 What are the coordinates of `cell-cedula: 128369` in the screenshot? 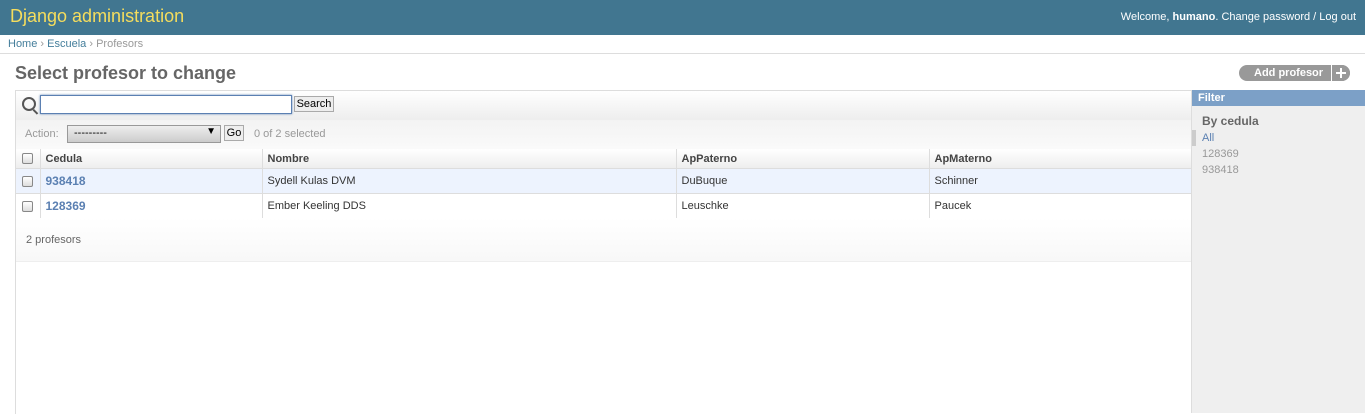 It's located at (150, 206).